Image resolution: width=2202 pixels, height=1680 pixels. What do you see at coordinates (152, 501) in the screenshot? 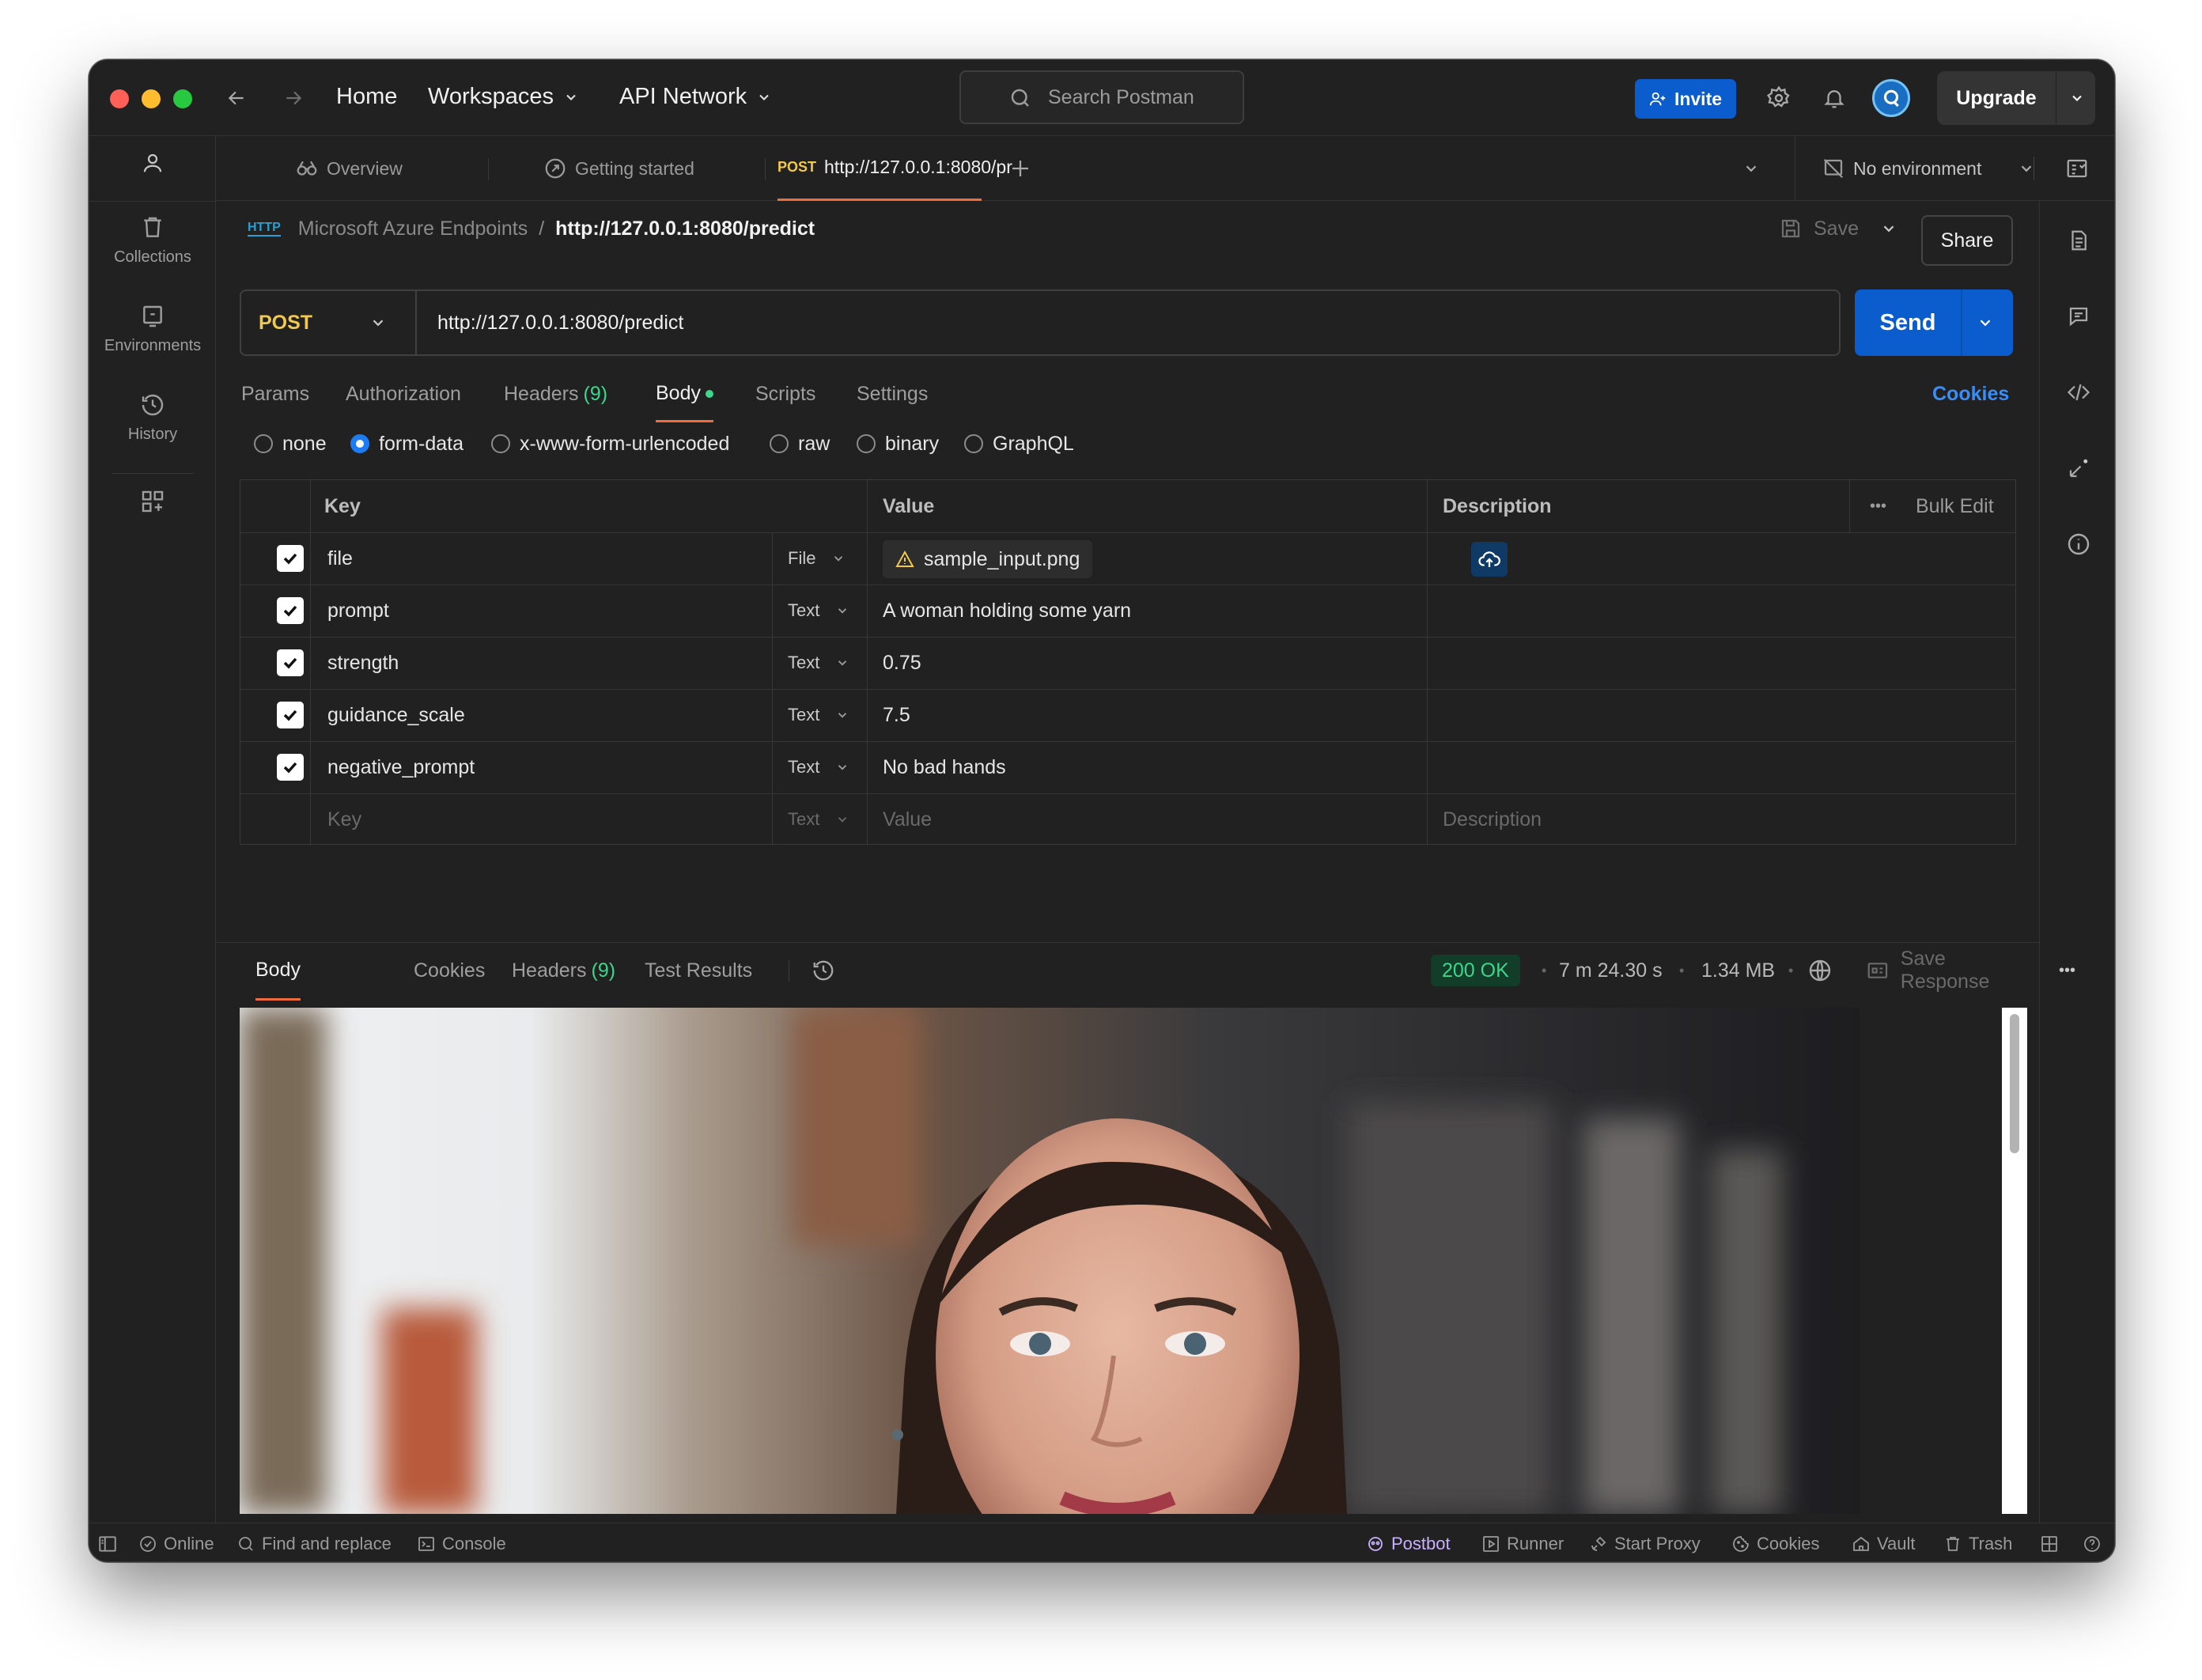
I see `add-workbench-icon` at bounding box center [152, 501].